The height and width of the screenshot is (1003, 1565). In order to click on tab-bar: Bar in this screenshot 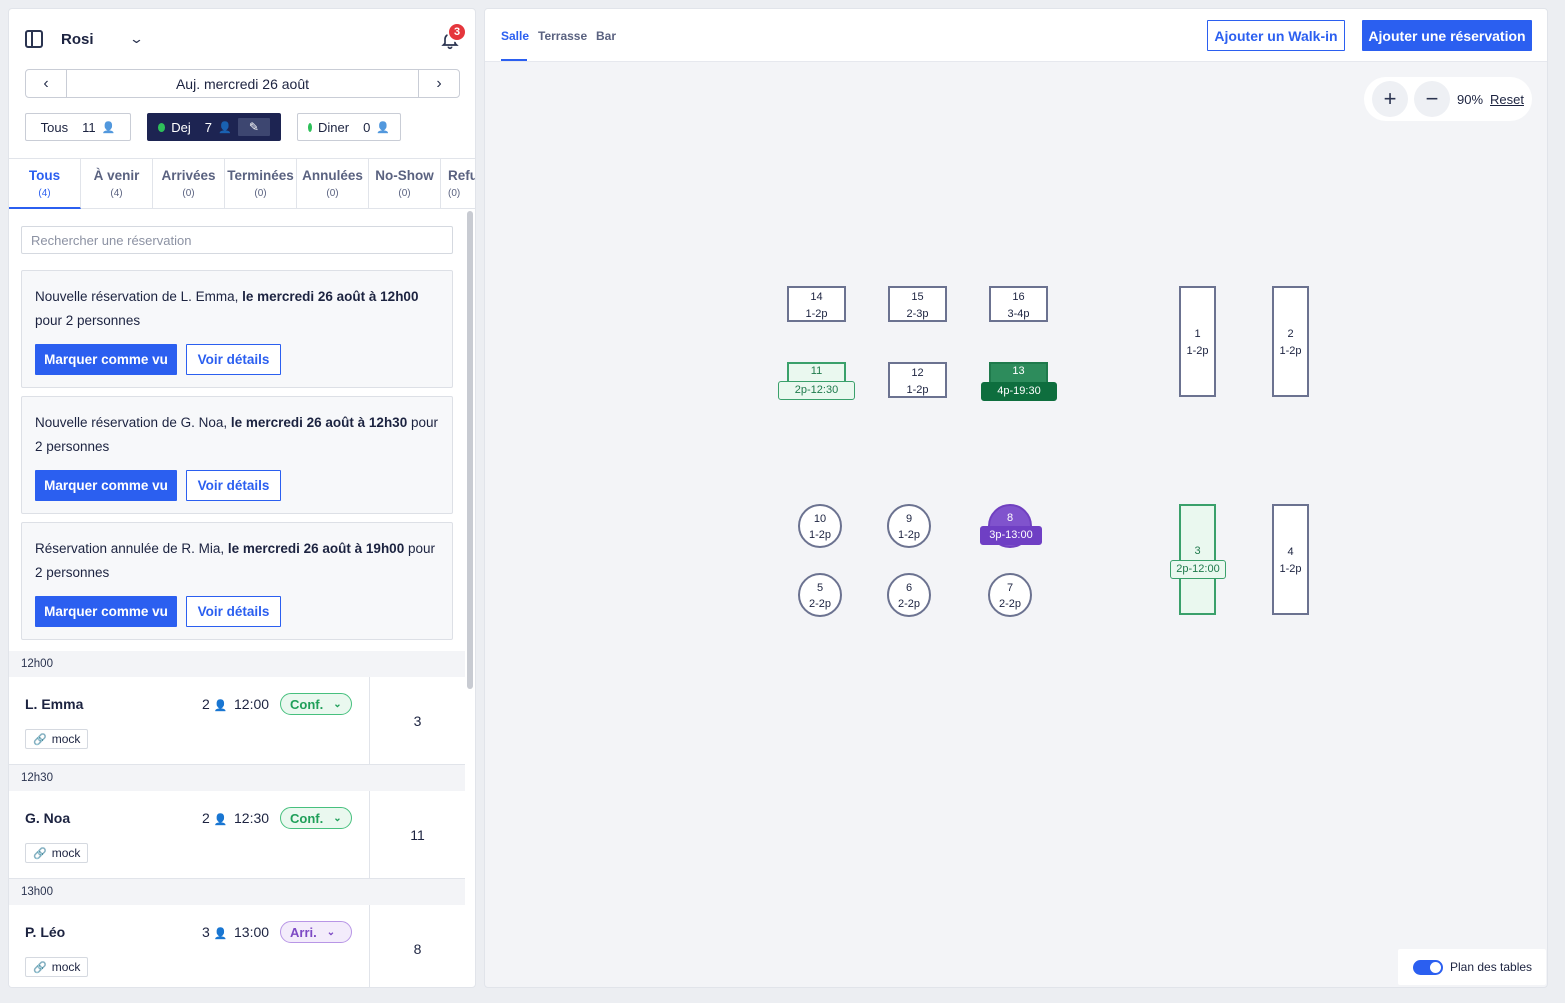, I will do `click(606, 36)`.